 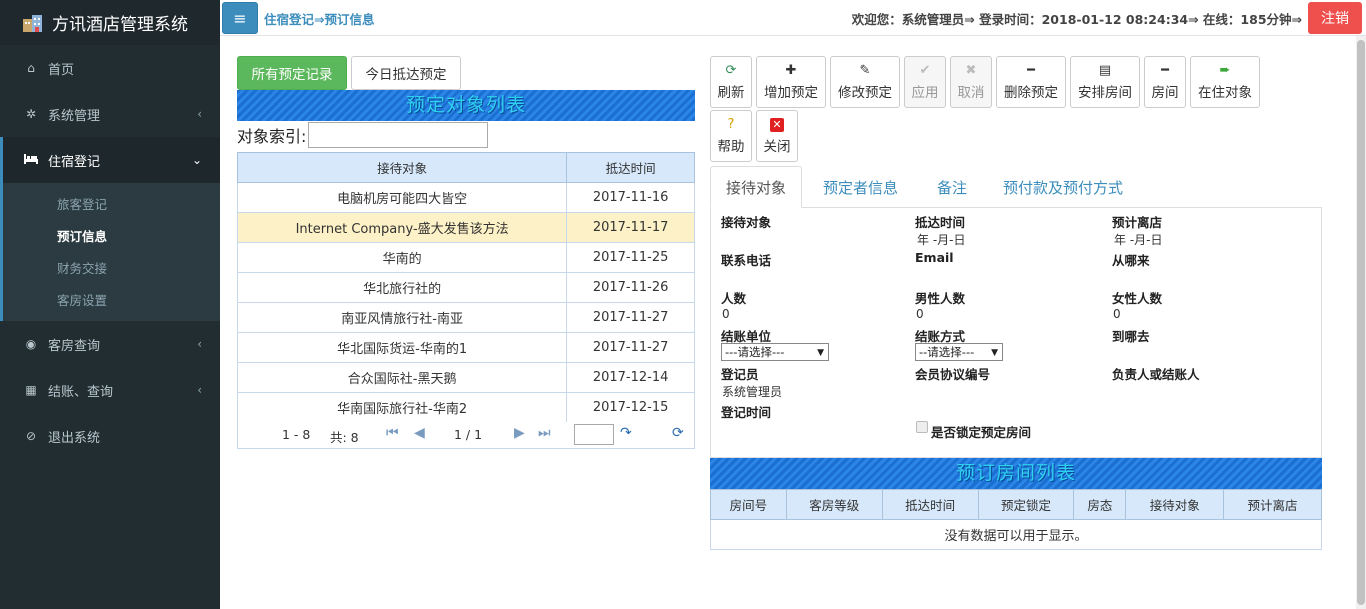 What do you see at coordinates (920, 314) in the screenshot?
I see `male-value: 0` at bounding box center [920, 314].